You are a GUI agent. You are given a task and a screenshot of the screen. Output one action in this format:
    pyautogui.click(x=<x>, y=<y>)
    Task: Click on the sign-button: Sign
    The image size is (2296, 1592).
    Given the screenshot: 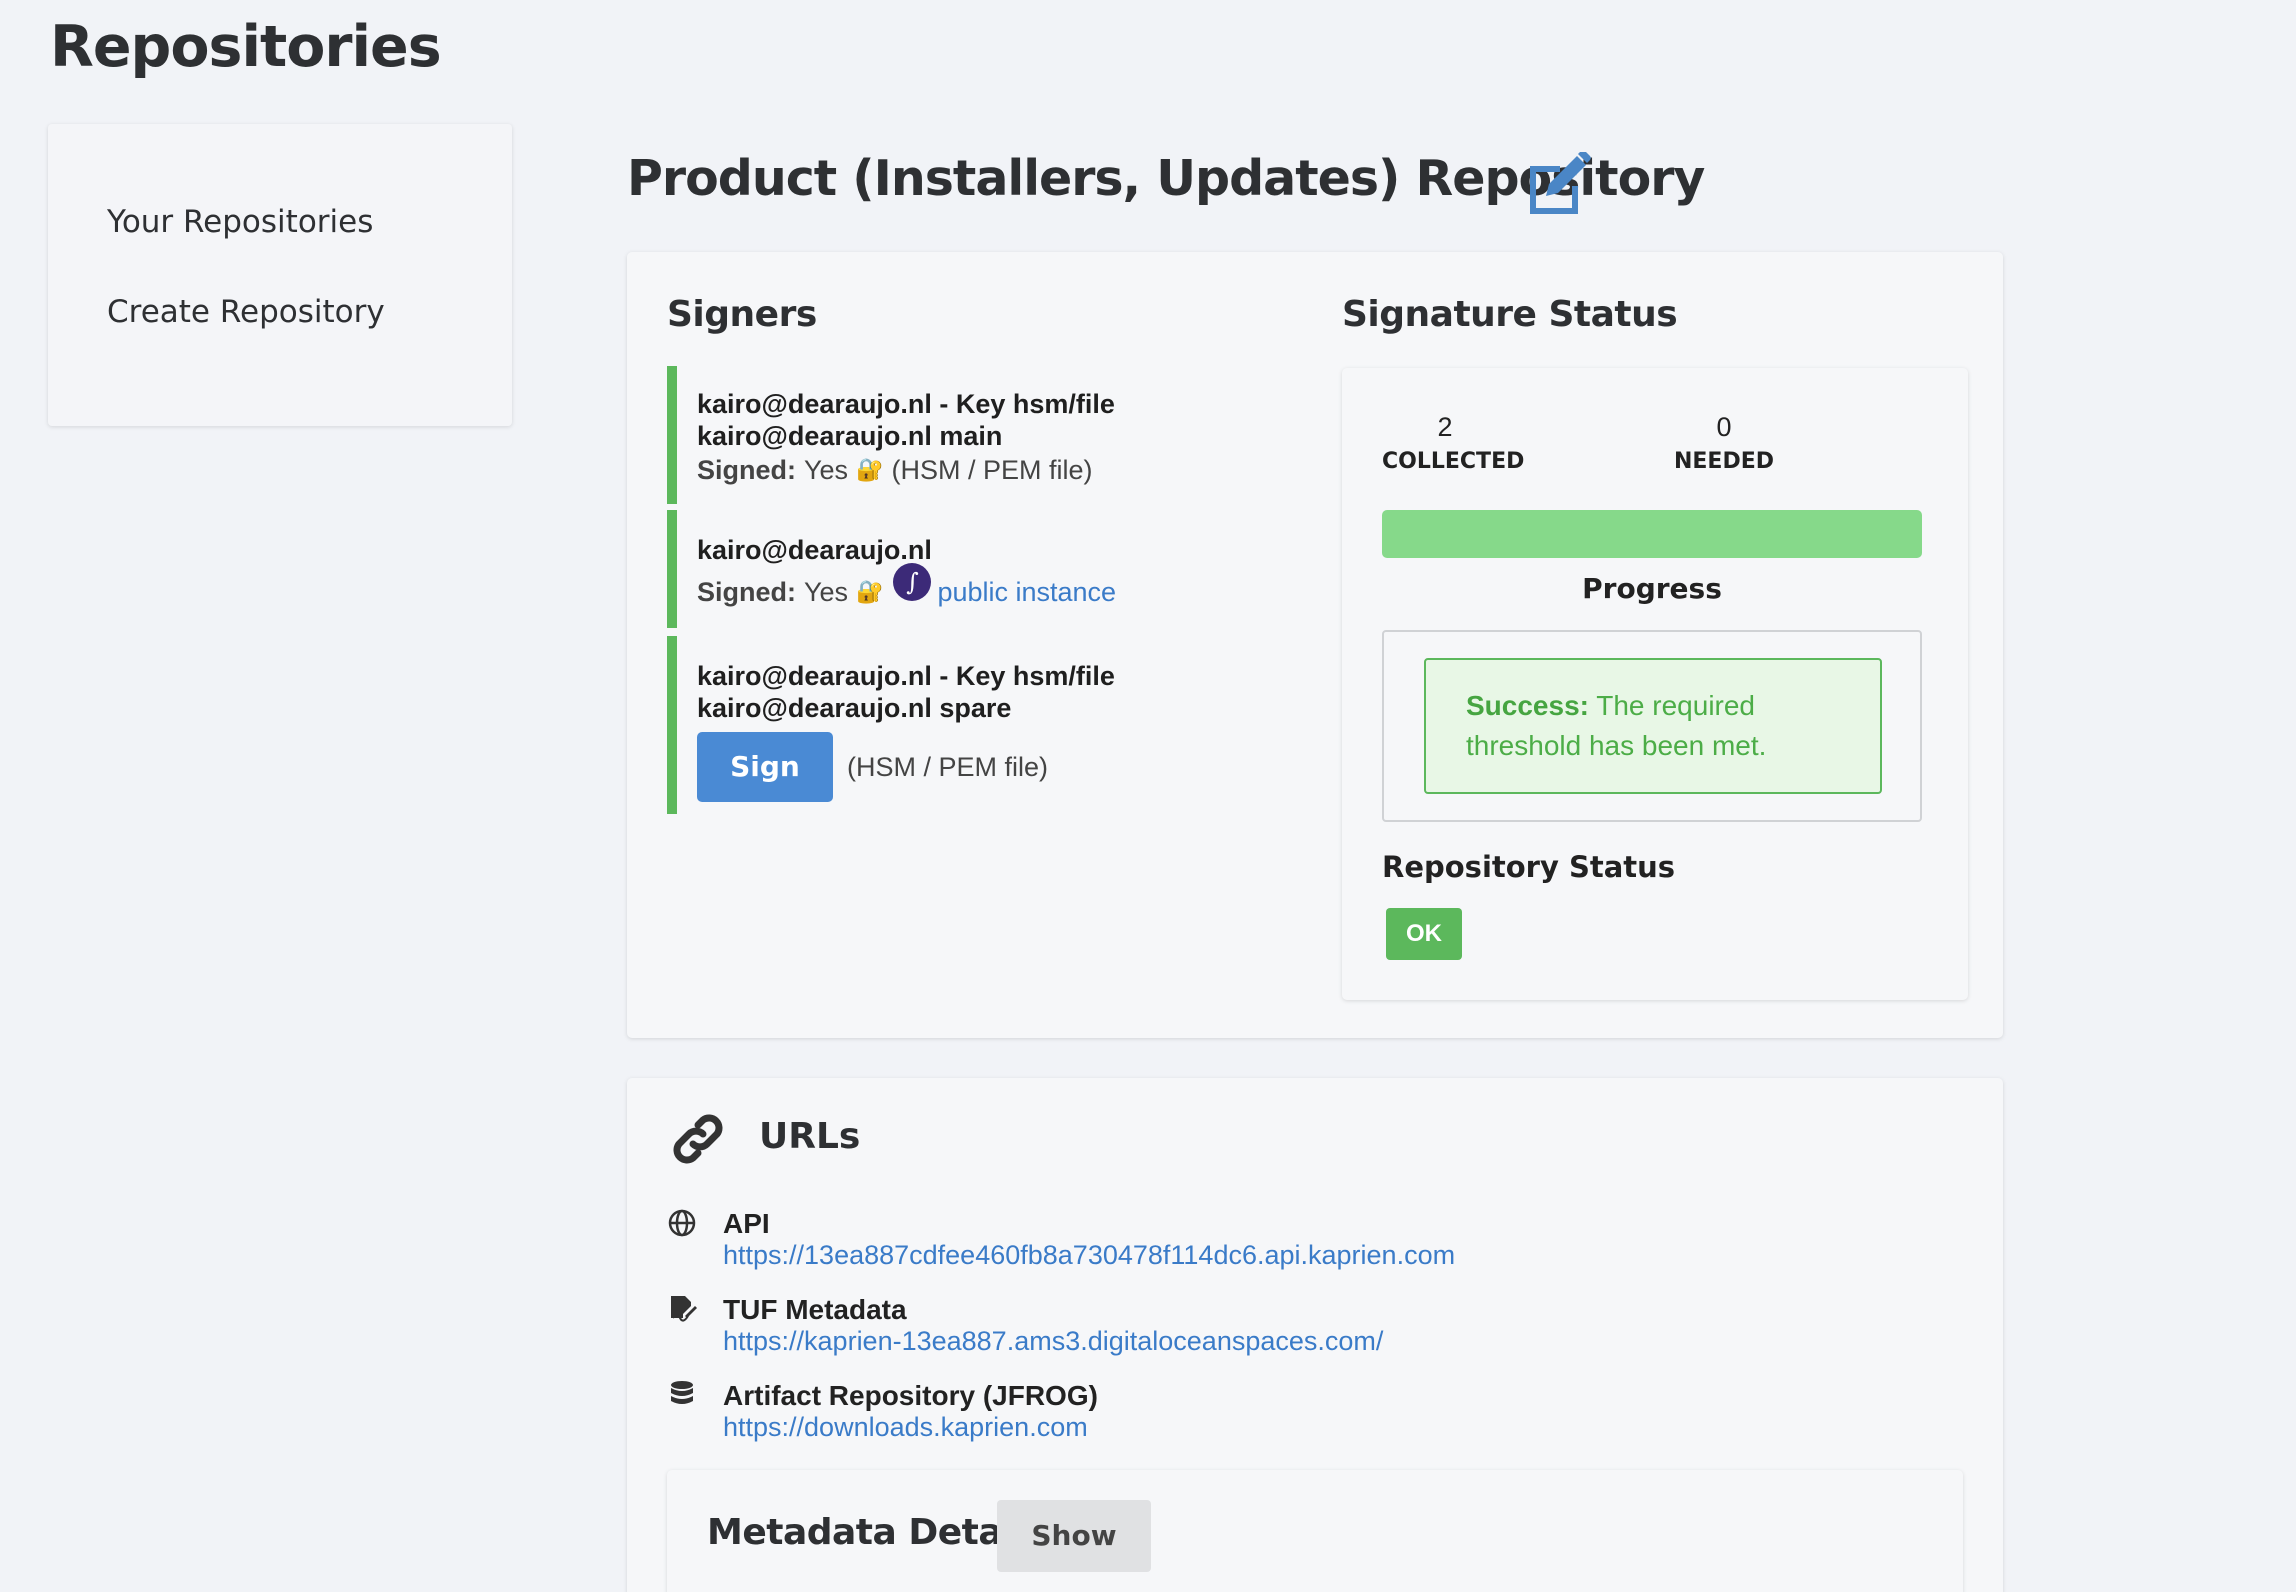 What is the action you would take?
    pyautogui.click(x=765, y=767)
    